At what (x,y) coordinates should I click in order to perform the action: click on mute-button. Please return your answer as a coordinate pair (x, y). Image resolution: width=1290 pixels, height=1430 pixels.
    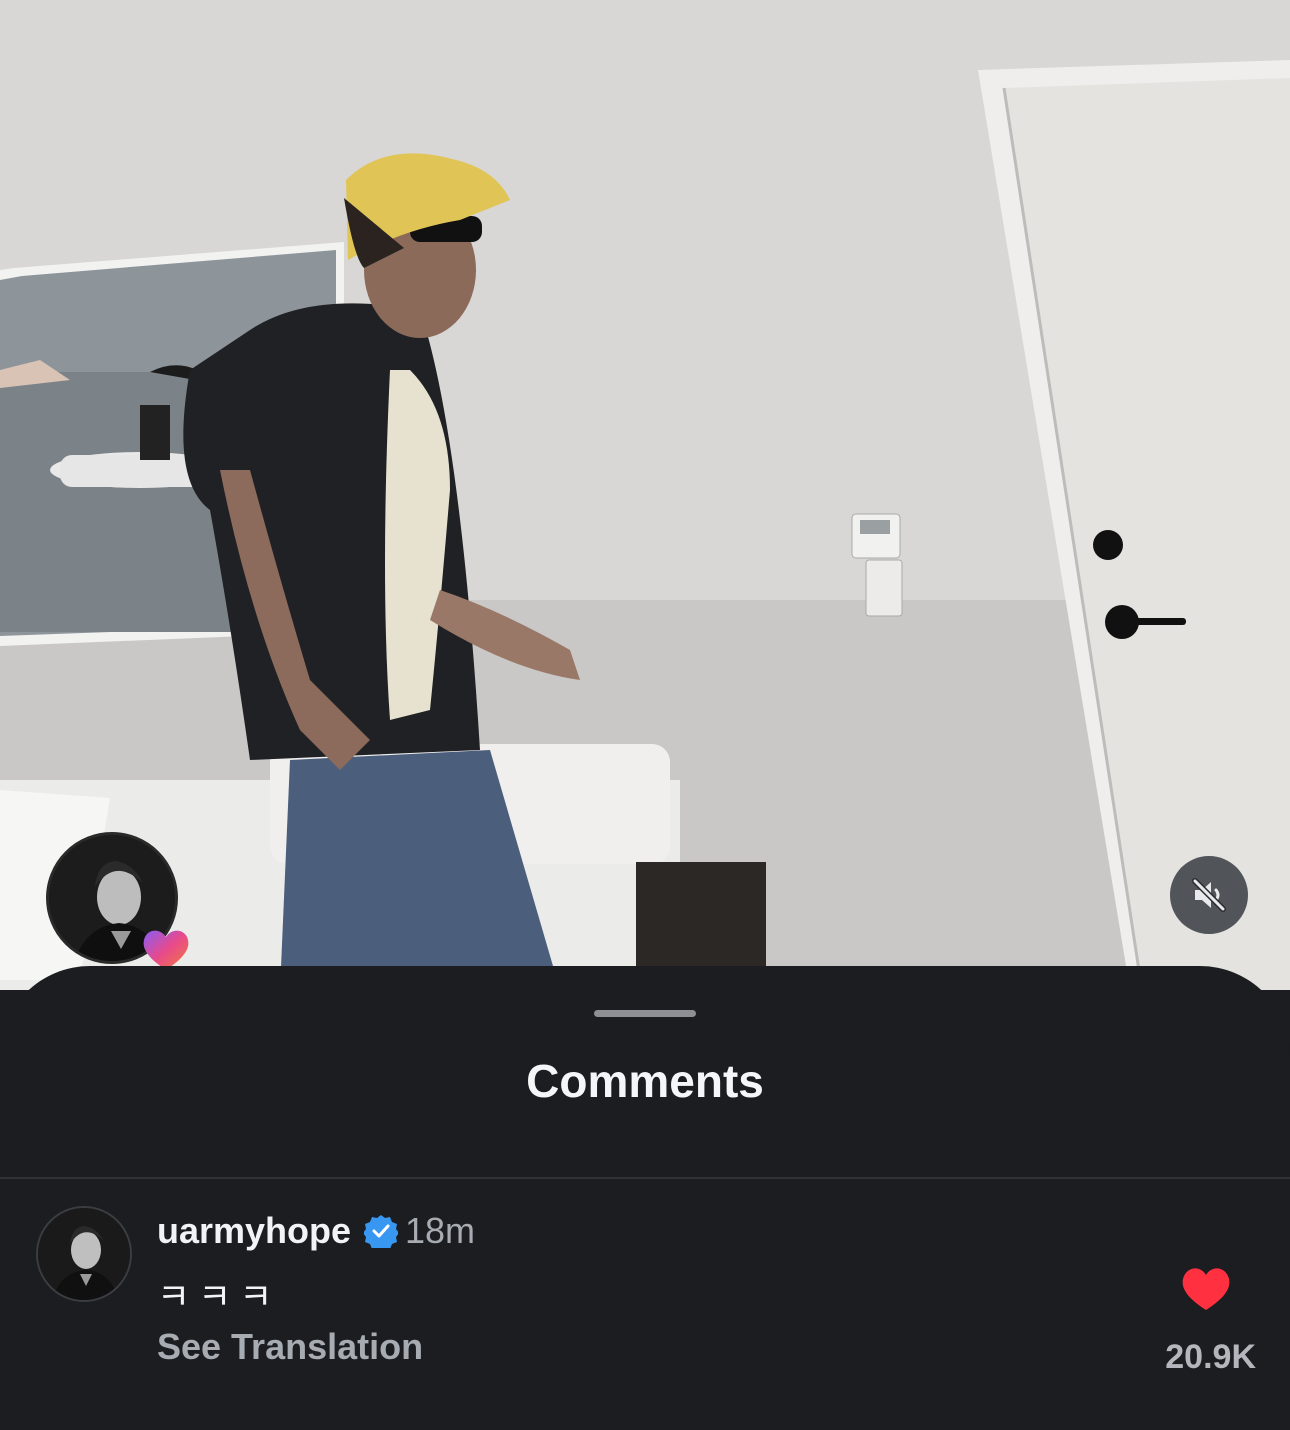
    Looking at the image, I should click on (1209, 895).